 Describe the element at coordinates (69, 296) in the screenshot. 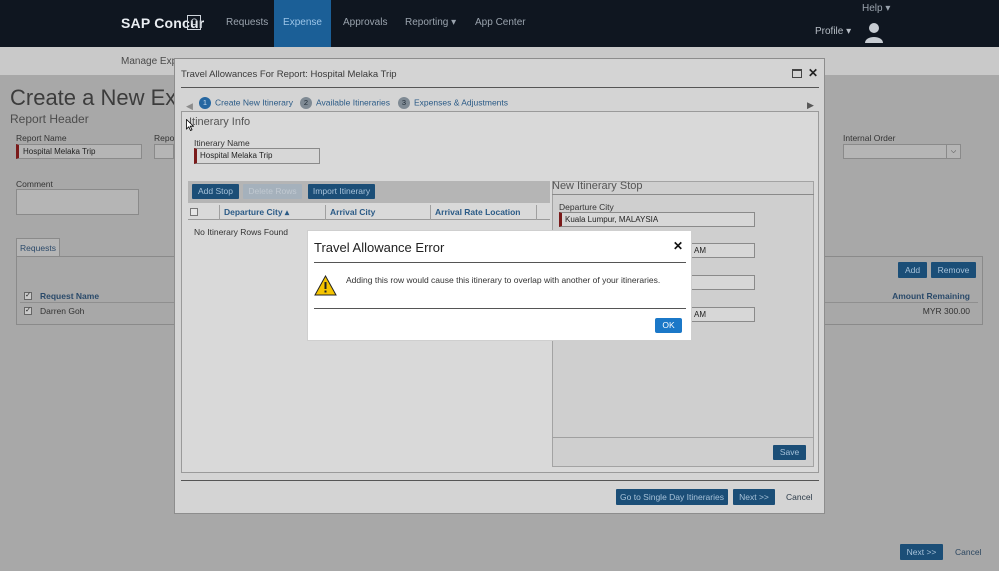

I see `col-request-name: Request Name` at that location.